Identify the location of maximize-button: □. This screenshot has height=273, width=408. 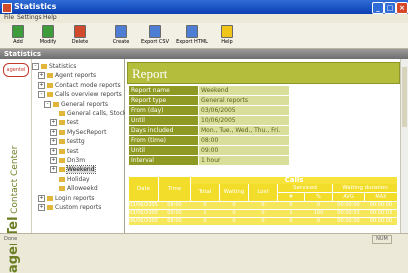
(390, 8).